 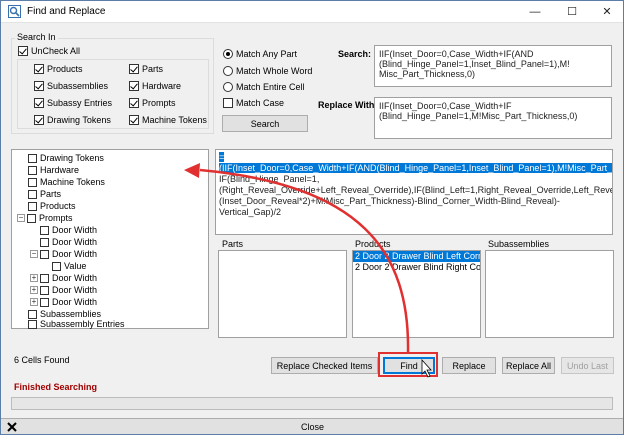 What do you see at coordinates (66, 158) in the screenshot?
I see `tree-item-drawing-tokens: Drawing Tokens` at bounding box center [66, 158].